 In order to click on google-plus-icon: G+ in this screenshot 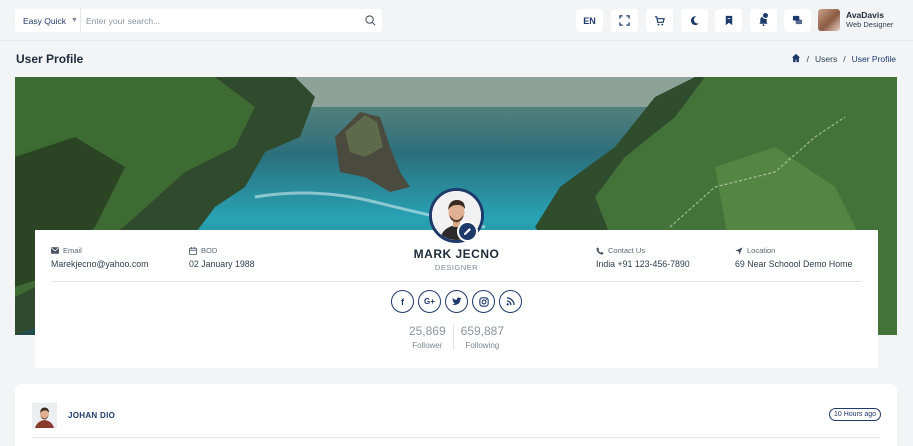, I will do `click(429, 301)`.